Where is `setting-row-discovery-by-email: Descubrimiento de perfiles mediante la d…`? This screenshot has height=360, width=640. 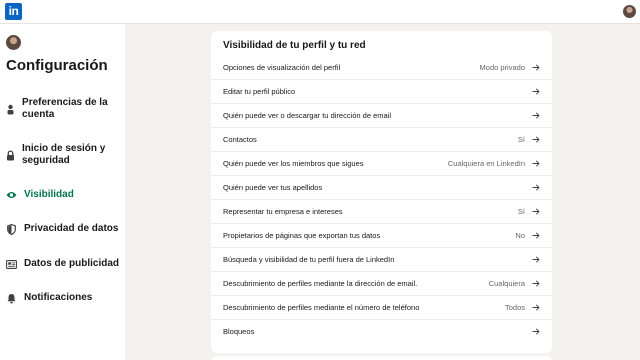 setting-row-discovery-by-email: Descubrimiento de perfiles mediante la d… is located at coordinates (381, 283).